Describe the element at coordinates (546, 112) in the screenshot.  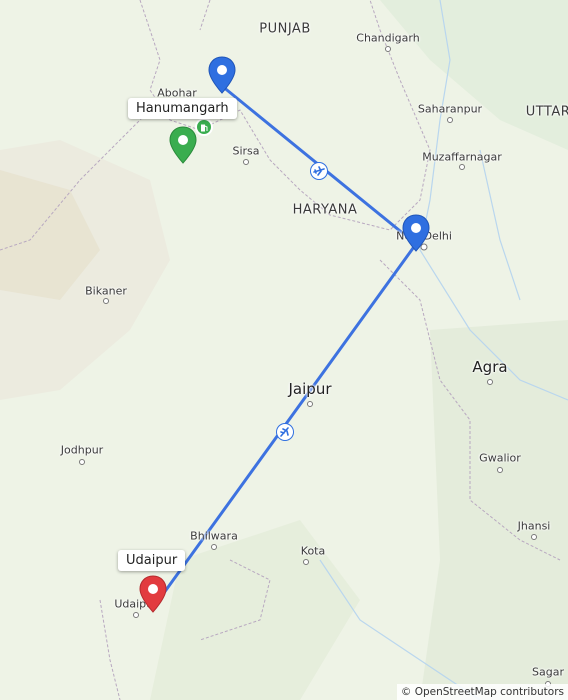
I see `state-label-uttar: UTTAR` at that location.